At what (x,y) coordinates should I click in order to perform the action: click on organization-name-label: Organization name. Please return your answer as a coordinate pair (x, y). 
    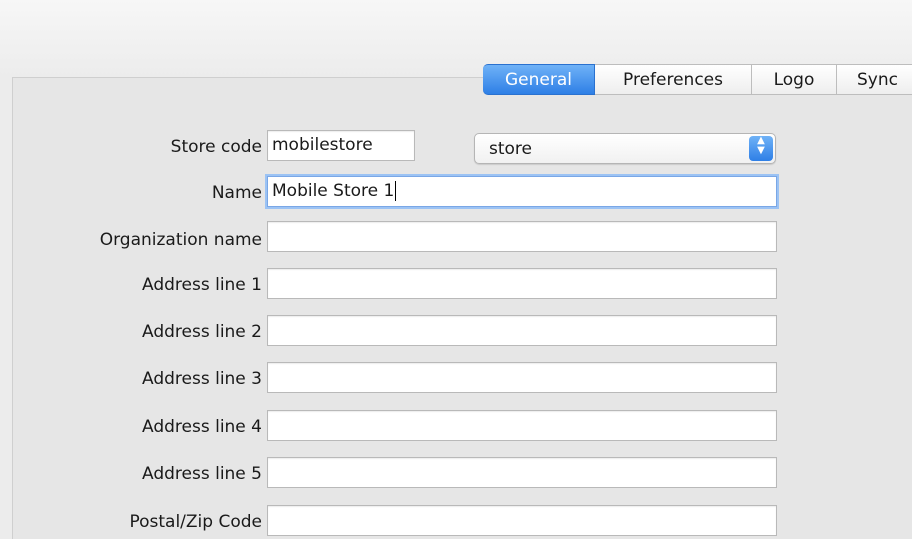
    Looking at the image, I should click on (180, 240).